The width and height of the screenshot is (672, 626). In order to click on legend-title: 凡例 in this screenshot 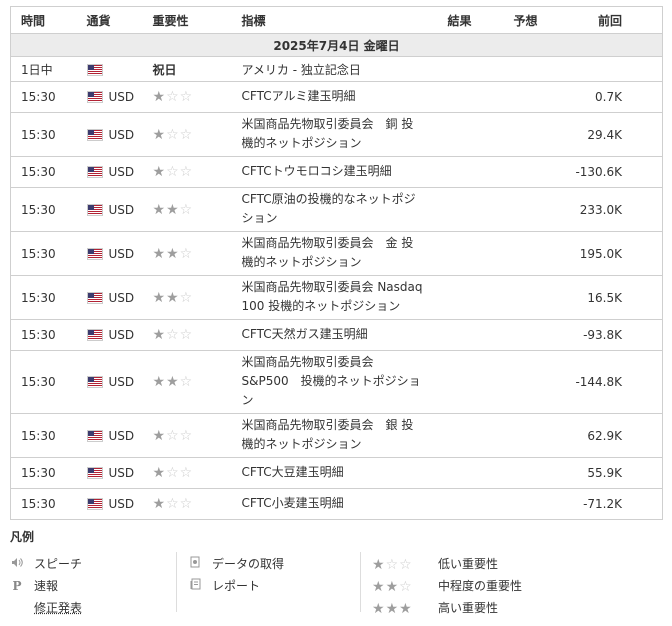, I will do `click(22, 537)`.